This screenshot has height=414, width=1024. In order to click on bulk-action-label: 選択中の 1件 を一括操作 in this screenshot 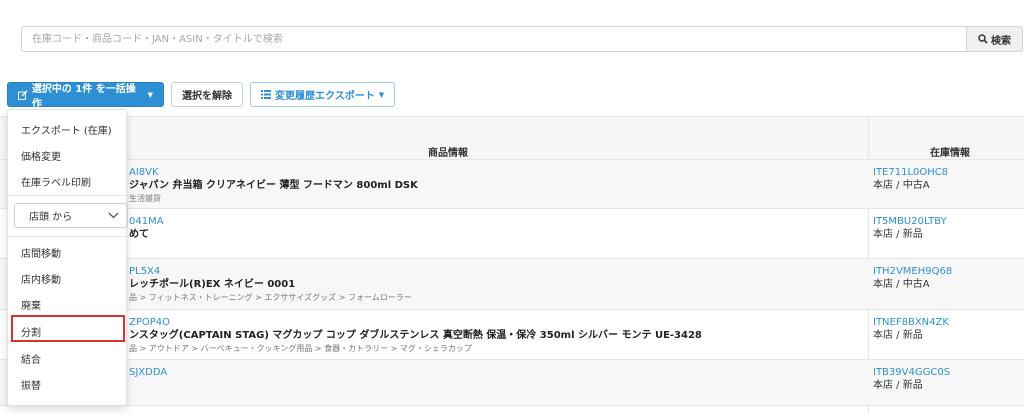, I will do `click(83, 96)`.